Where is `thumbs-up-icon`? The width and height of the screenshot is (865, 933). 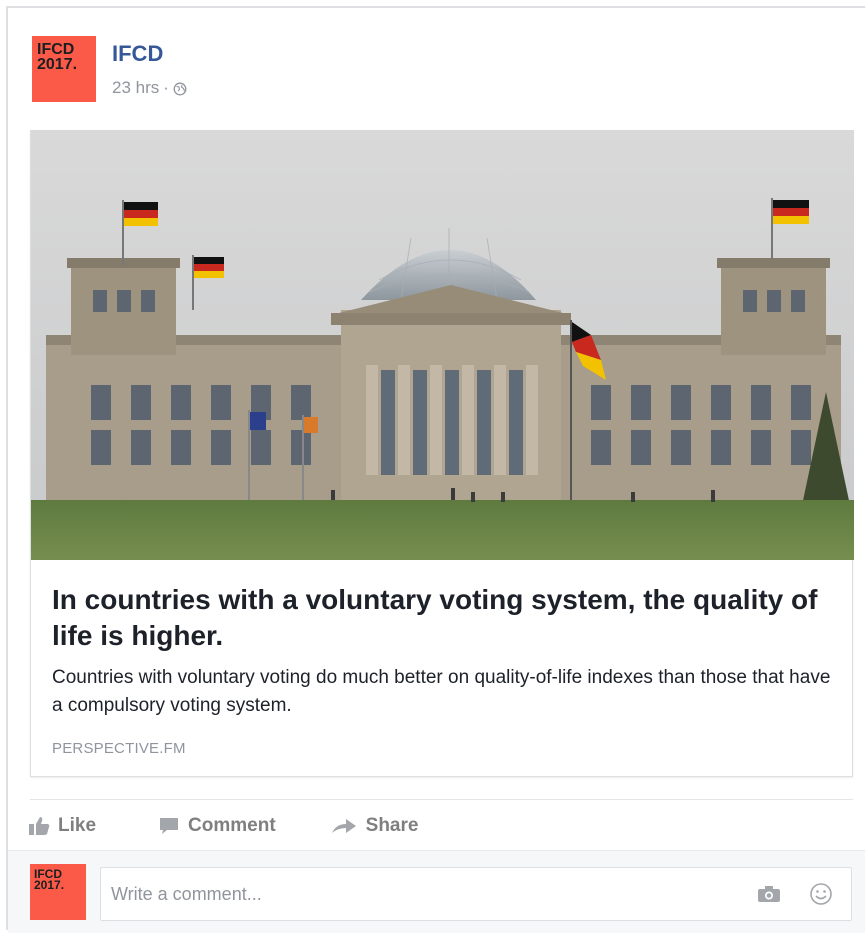
thumbs-up-icon is located at coordinates (39, 826).